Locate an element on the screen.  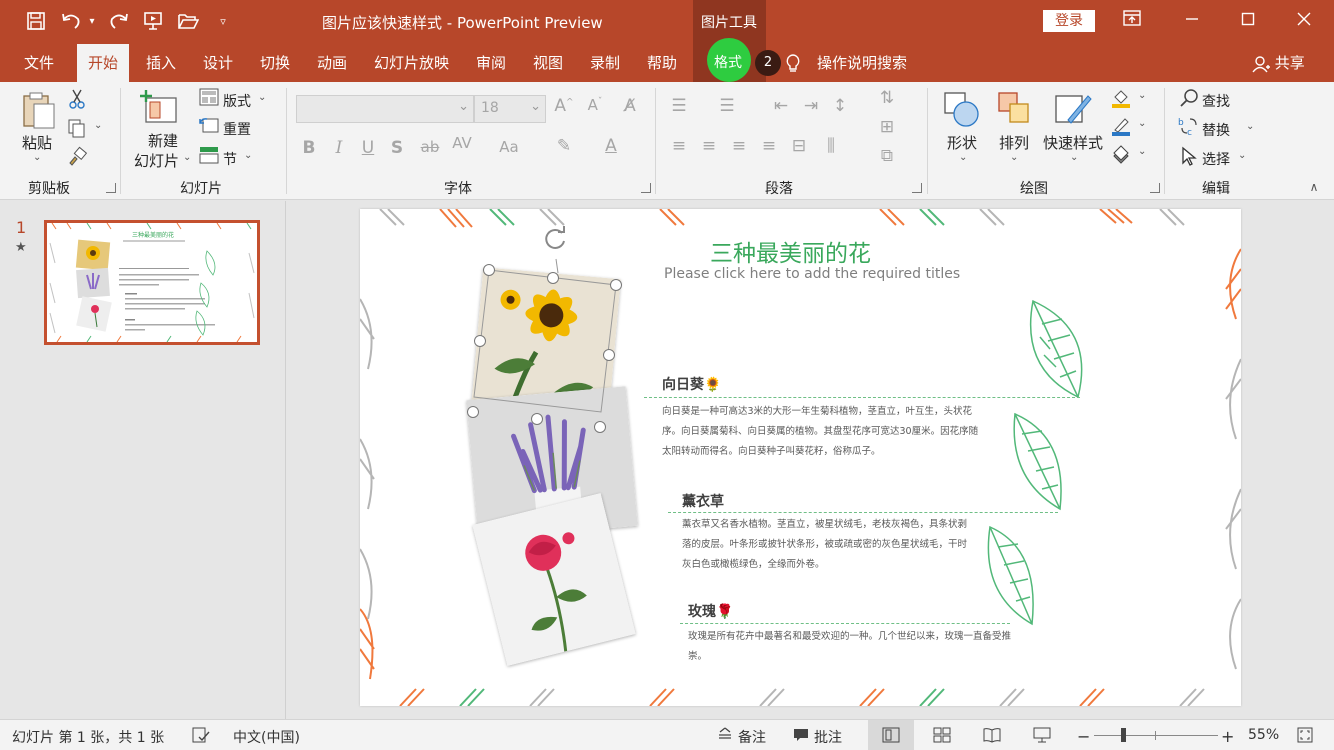
font-size-combo: 18 ⌄ is located at coordinates (510, 109).